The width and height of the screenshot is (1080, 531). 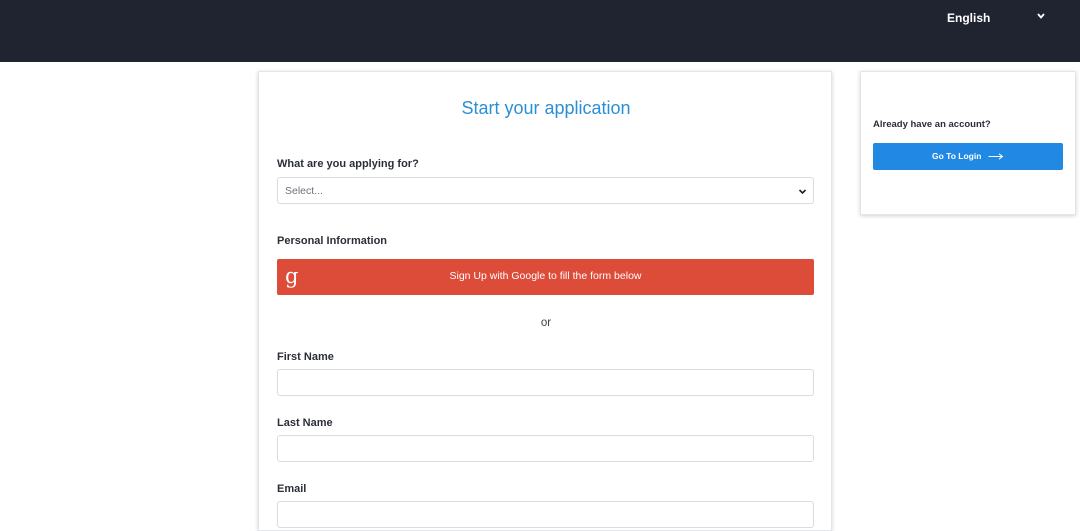 What do you see at coordinates (545, 514) in the screenshot?
I see `email-field` at bounding box center [545, 514].